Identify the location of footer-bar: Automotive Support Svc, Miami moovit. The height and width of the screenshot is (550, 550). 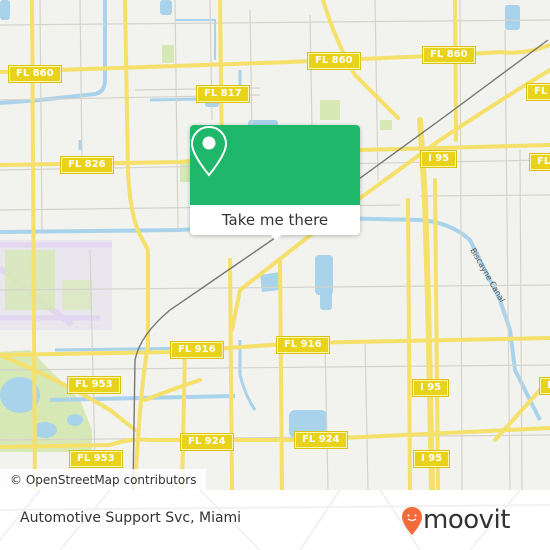
(275, 520).